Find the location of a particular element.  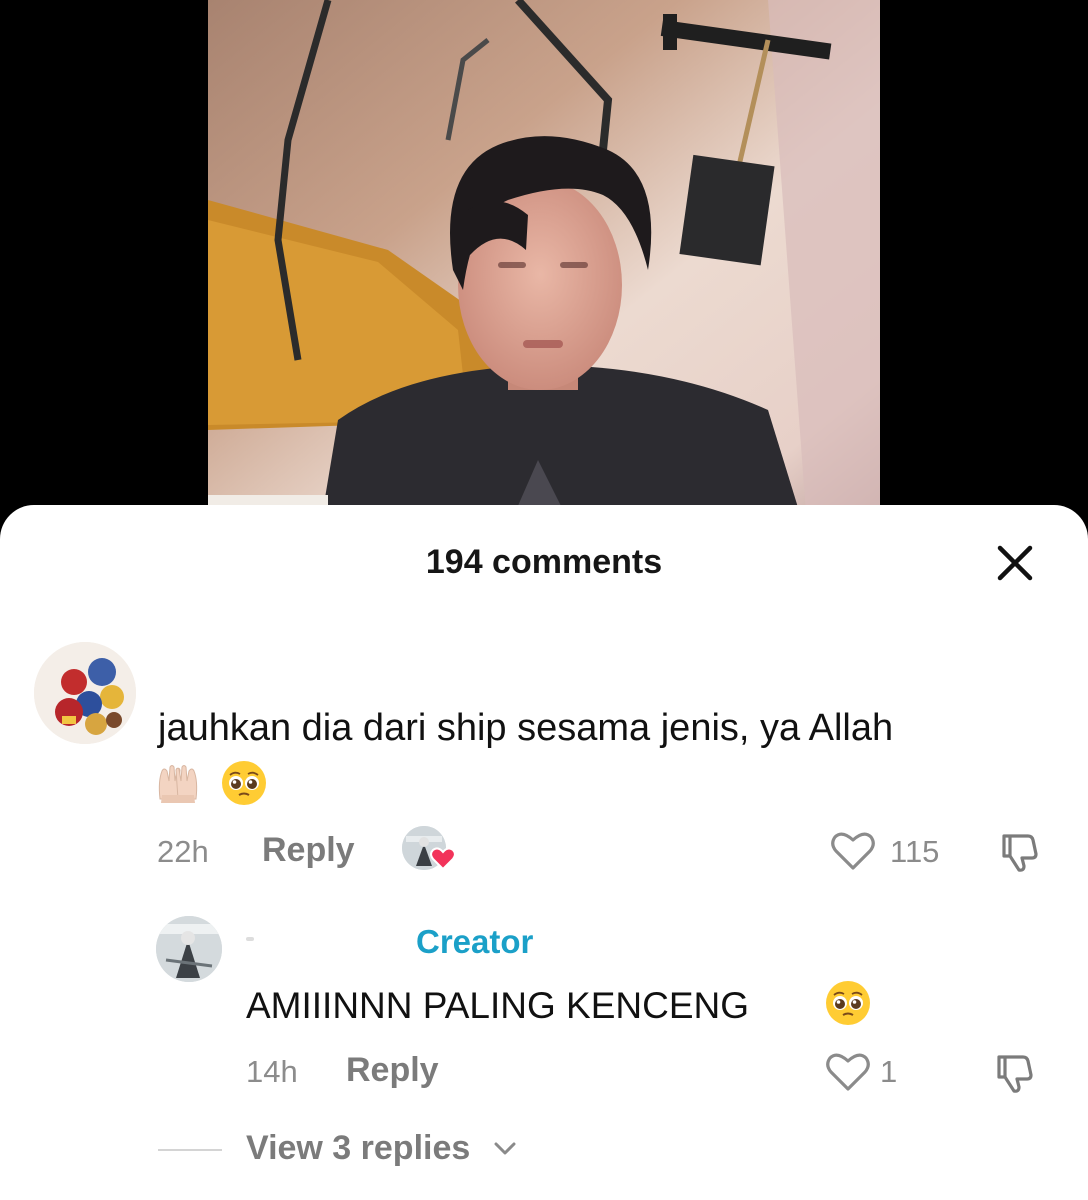

commenter-avatar is located at coordinates (85, 693).